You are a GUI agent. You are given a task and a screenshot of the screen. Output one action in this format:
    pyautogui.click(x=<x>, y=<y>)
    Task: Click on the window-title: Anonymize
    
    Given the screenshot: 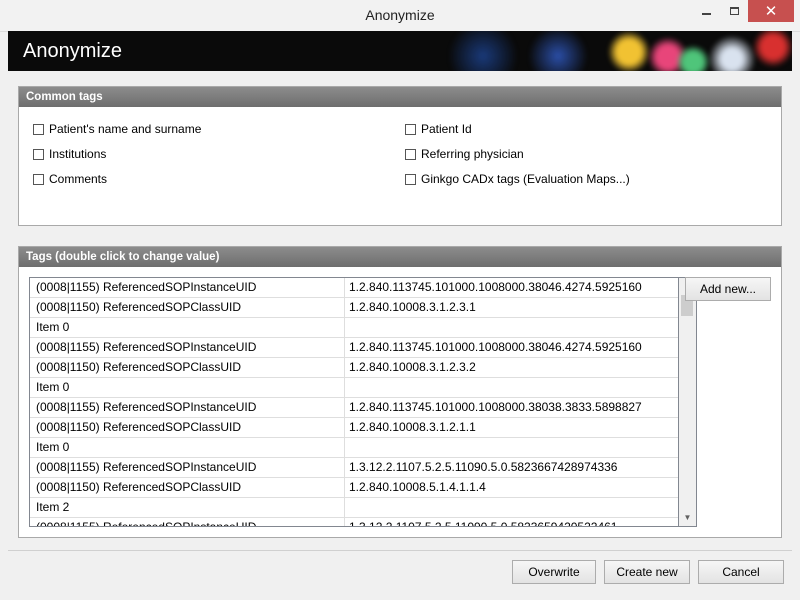 What is the action you would take?
    pyautogui.click(x=400, y=15)
    